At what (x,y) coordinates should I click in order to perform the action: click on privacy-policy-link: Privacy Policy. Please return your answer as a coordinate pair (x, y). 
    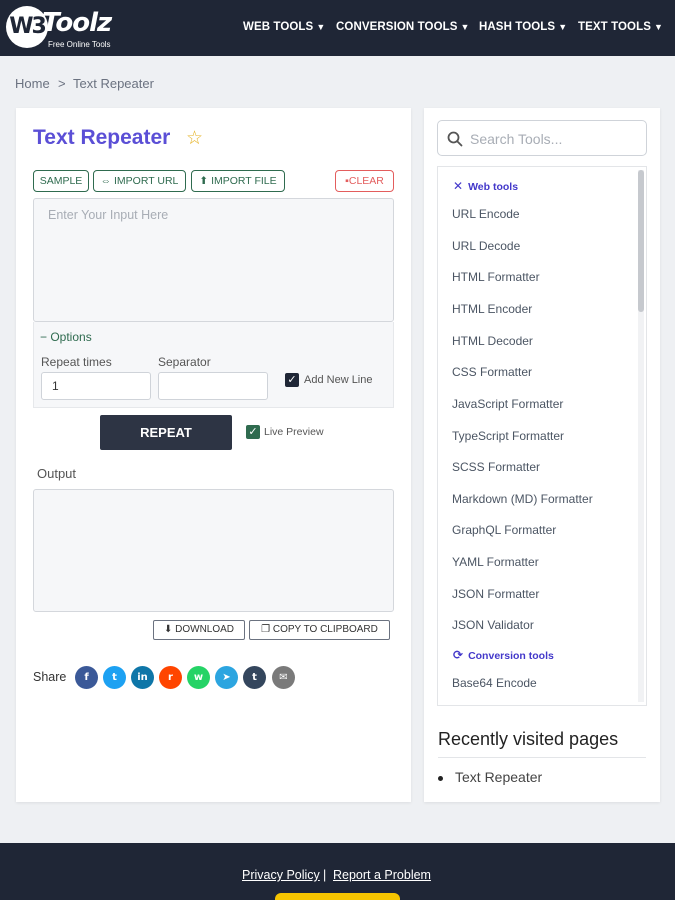
    Looking at the image, I should click on (281, 875).